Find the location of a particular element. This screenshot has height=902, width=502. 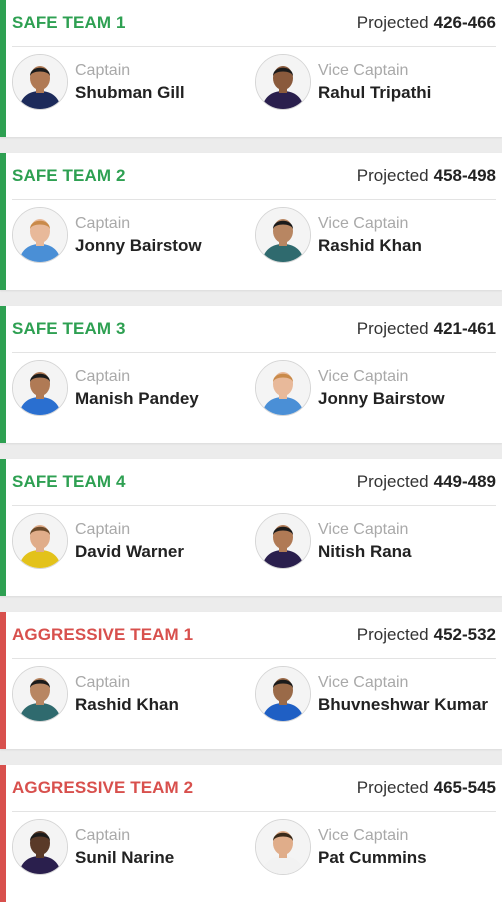

player-info: Captain David Warner is located at coordinates (129, 541).